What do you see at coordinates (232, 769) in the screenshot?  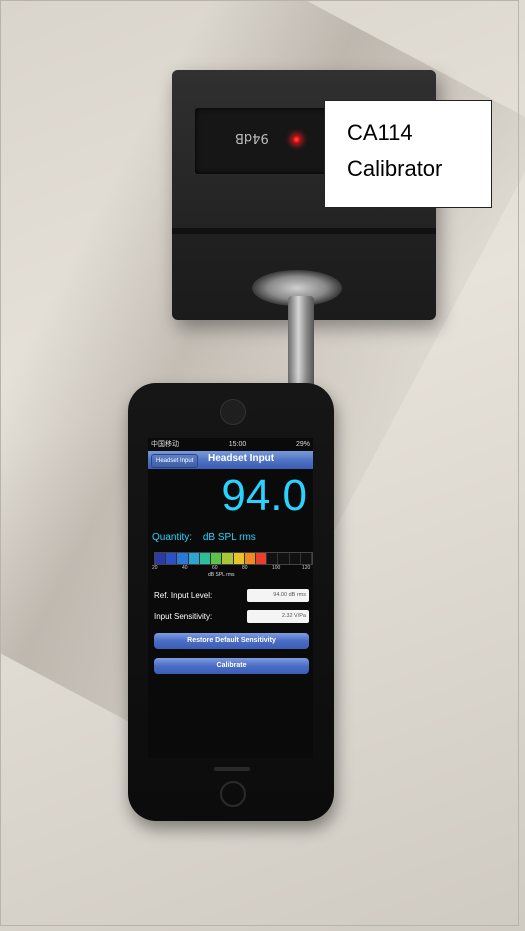 I see `speaker-grille` at bounding box center [232, 769].